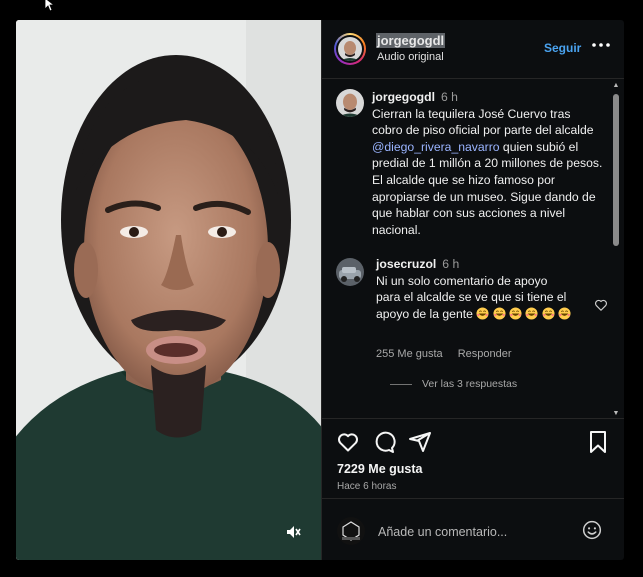  Describe the element at coordinates (470, 384) in the screenshot. I see `view-replies-label: Ver las 3 respuestas` at that location.